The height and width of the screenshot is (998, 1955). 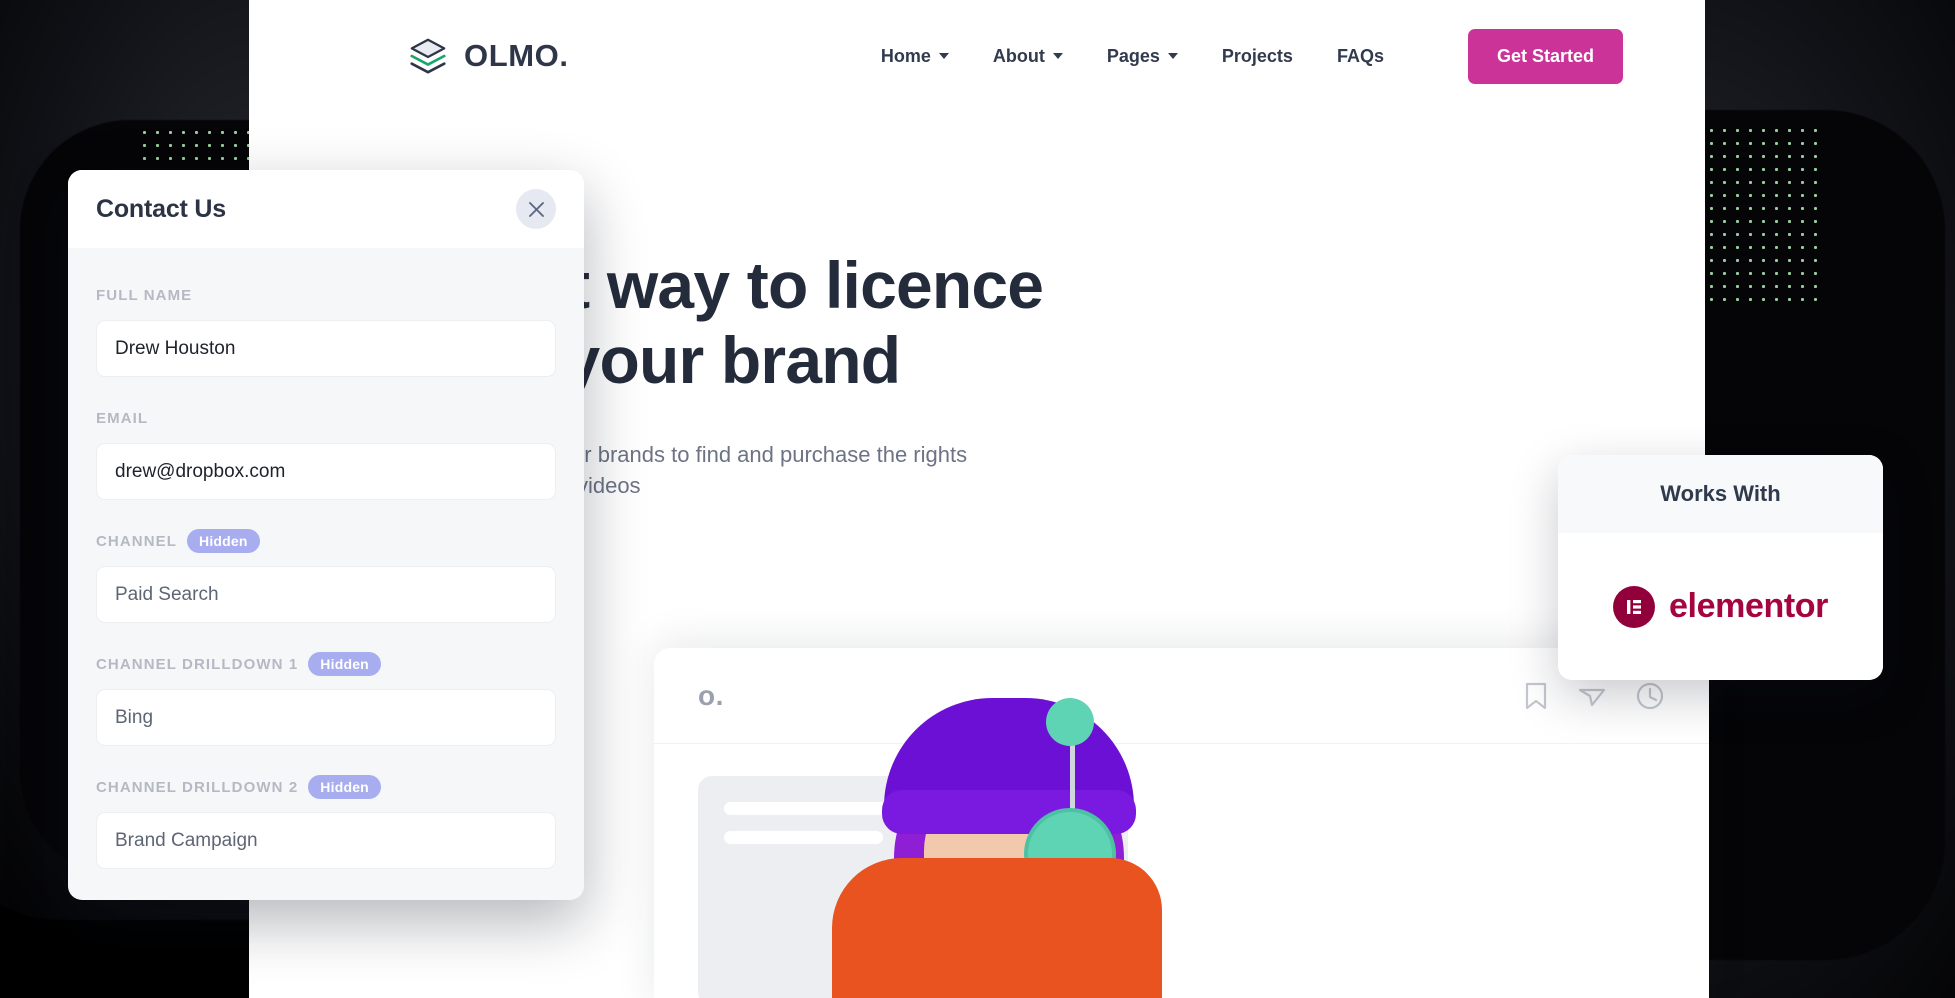 I want to click on works-with-card: Works With elementor, so click(x=1720, y=567).